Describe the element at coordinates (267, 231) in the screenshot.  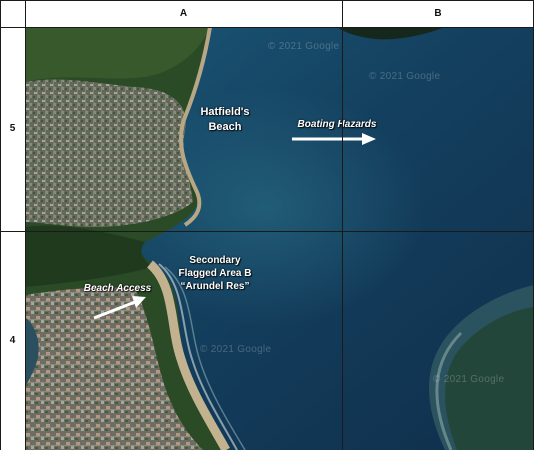
I see `grid-line-row` at that location.